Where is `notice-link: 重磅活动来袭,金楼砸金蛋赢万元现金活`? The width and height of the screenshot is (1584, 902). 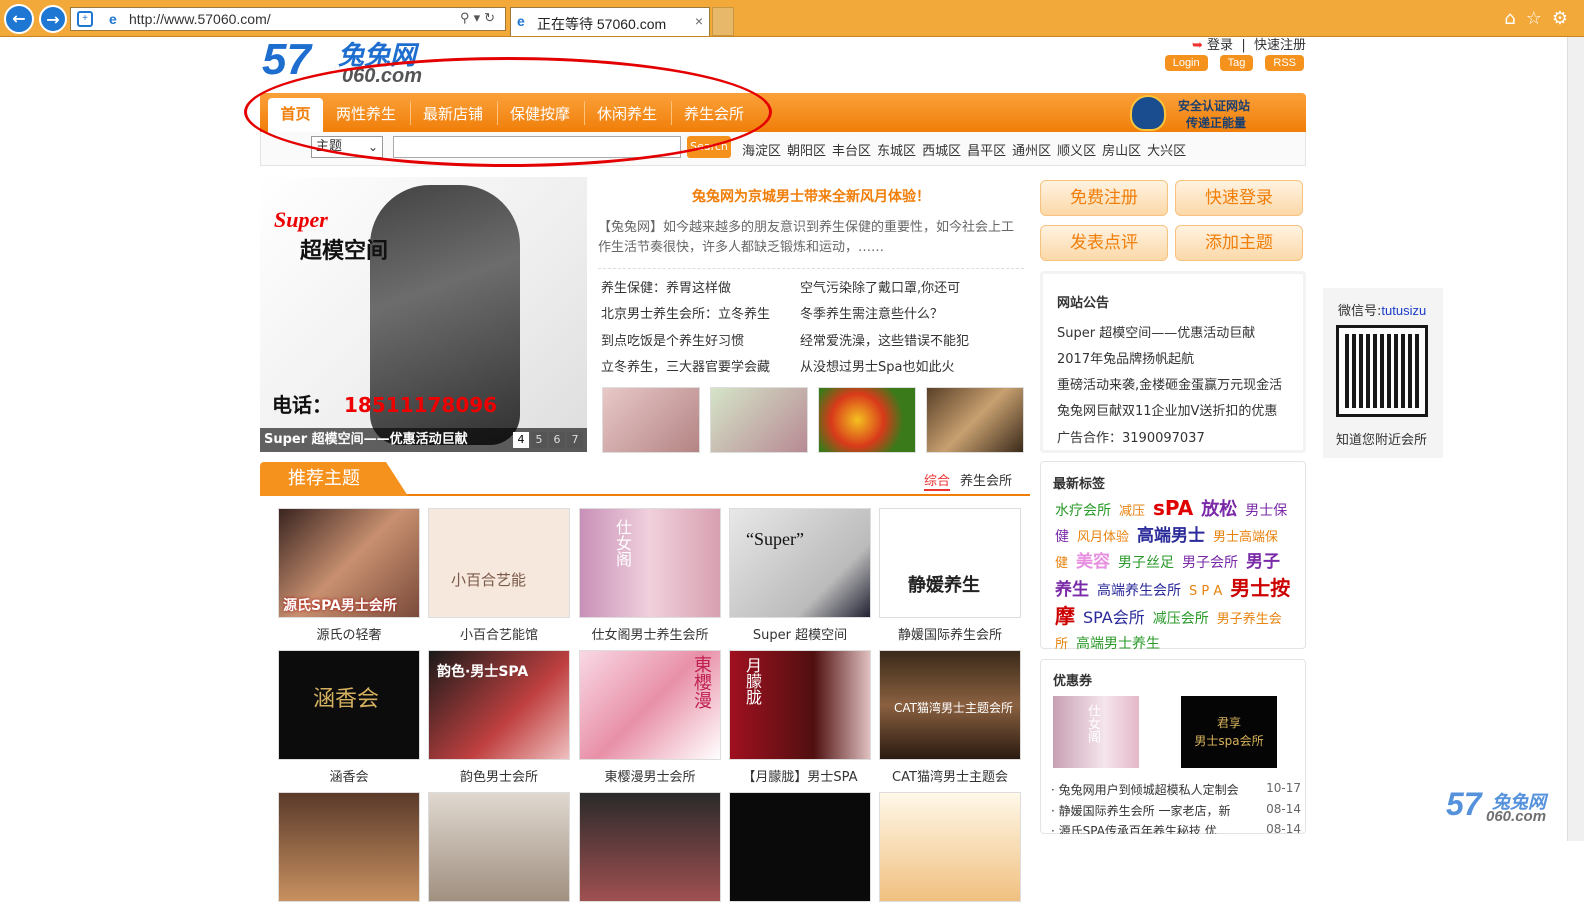
notice-link: 重磅活动来袭,金楼砸金蛋赢万元现金活 is located at coordinates (1169, 383).